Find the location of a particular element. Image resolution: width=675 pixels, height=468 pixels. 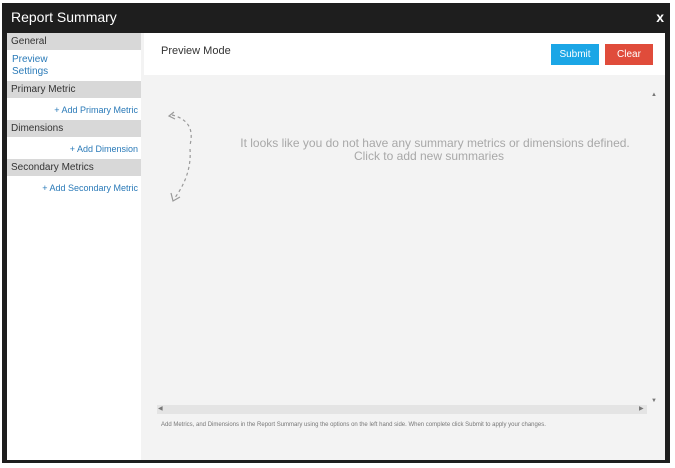

settings-link: Settings is located at coordinates (76, 72).